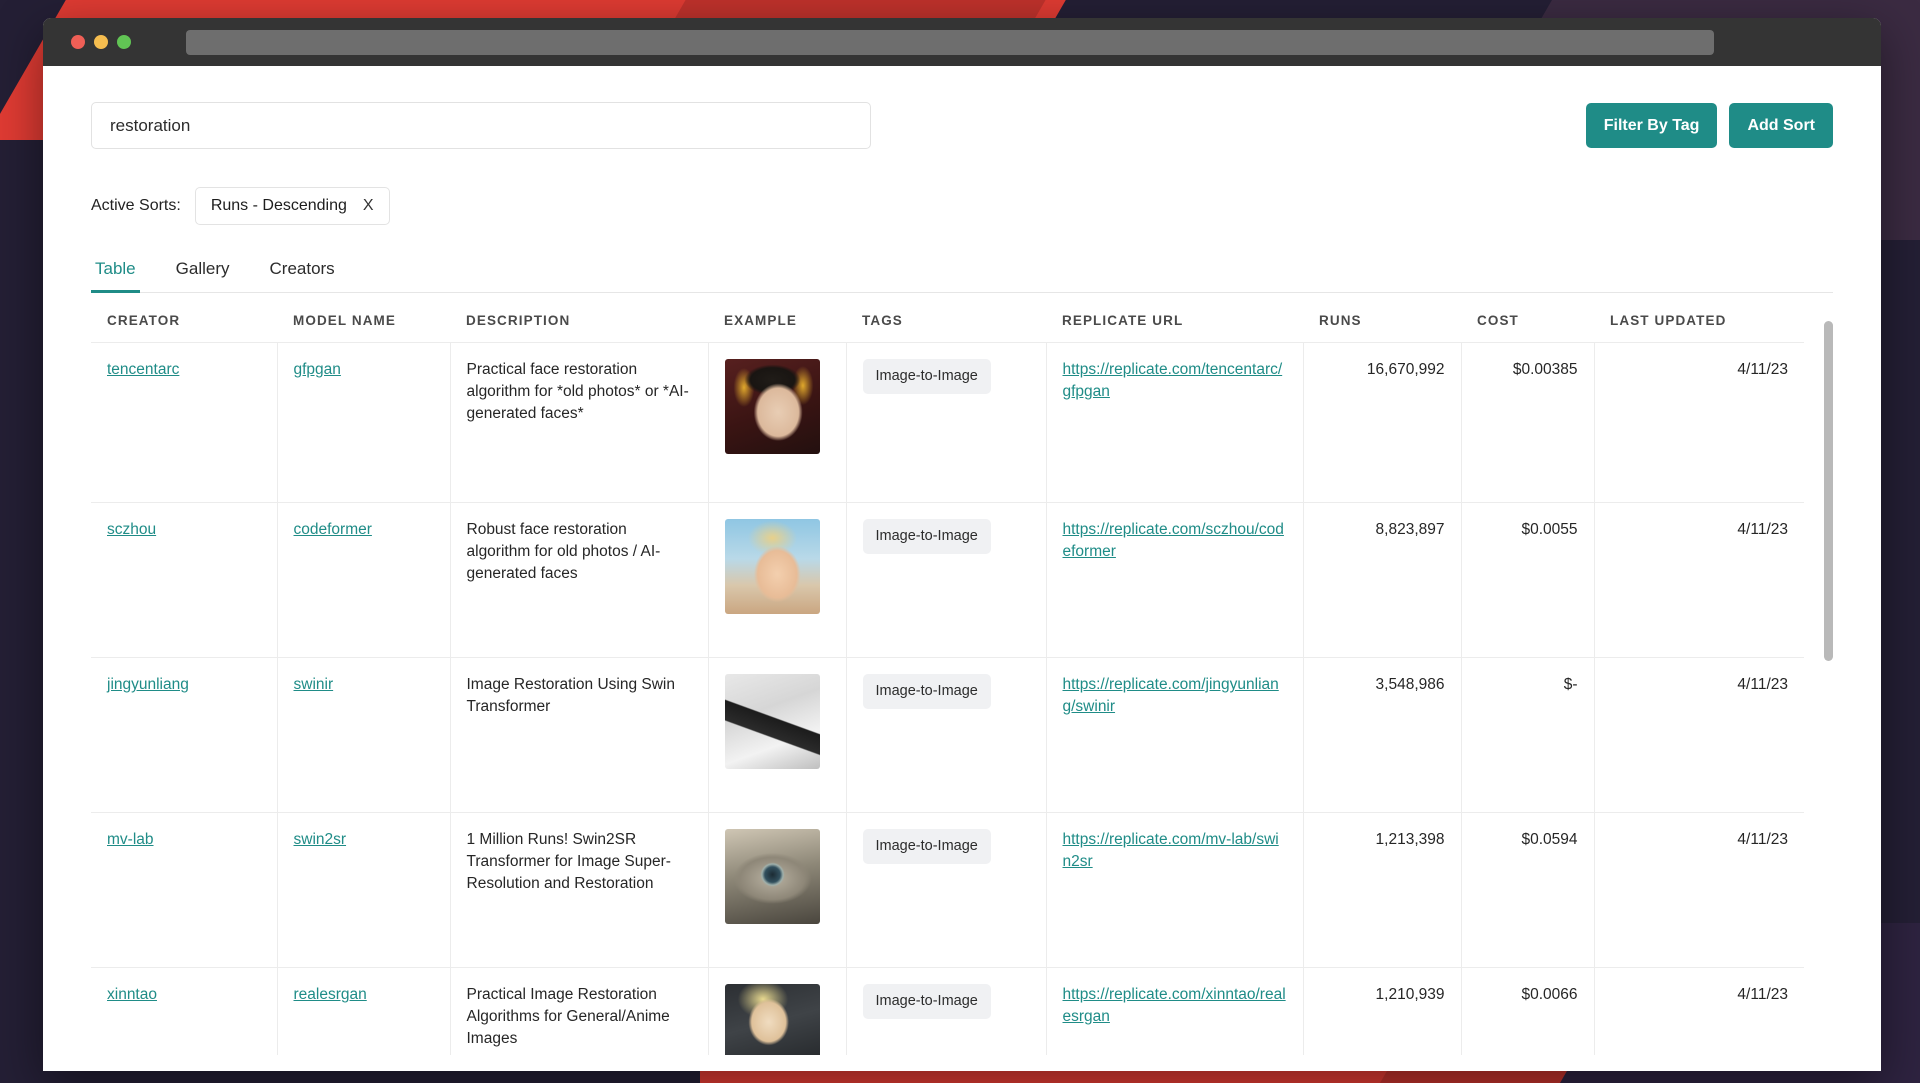  I want to click on cell-cost: $-, so click(1528, 735).